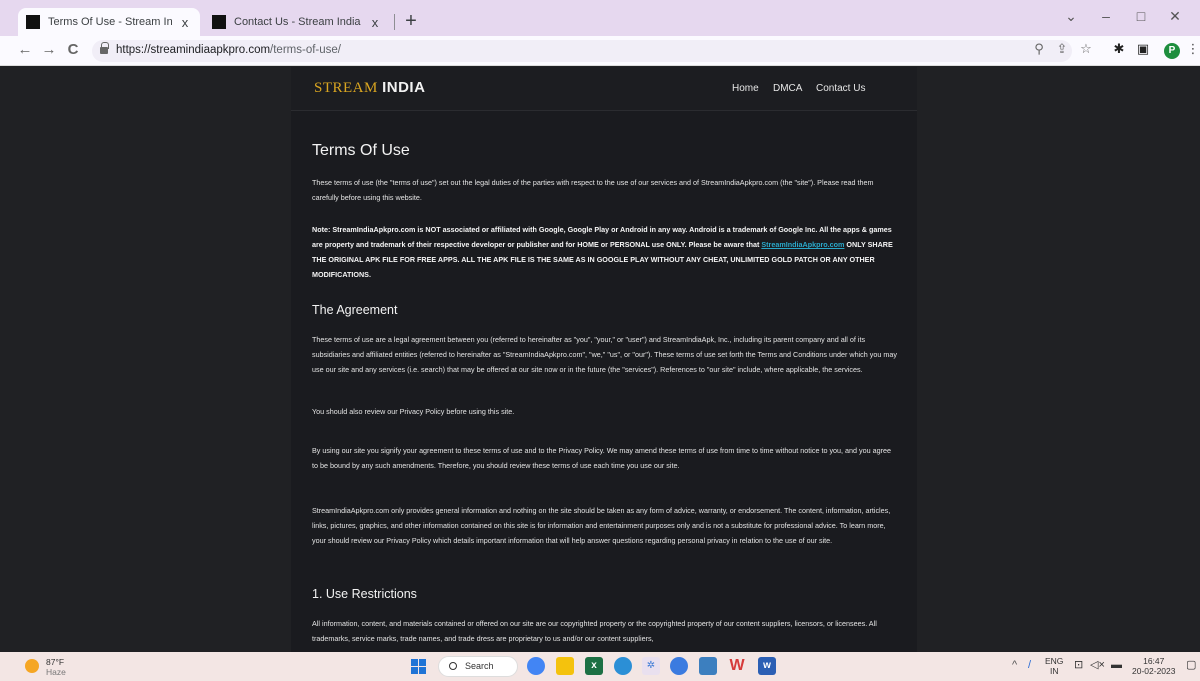 The width and height of the screenshot is (1200, 681). Describe the element at coordinates (355, 310) in the screenshot. I see `heading-agreement: The Agreement` at that location.